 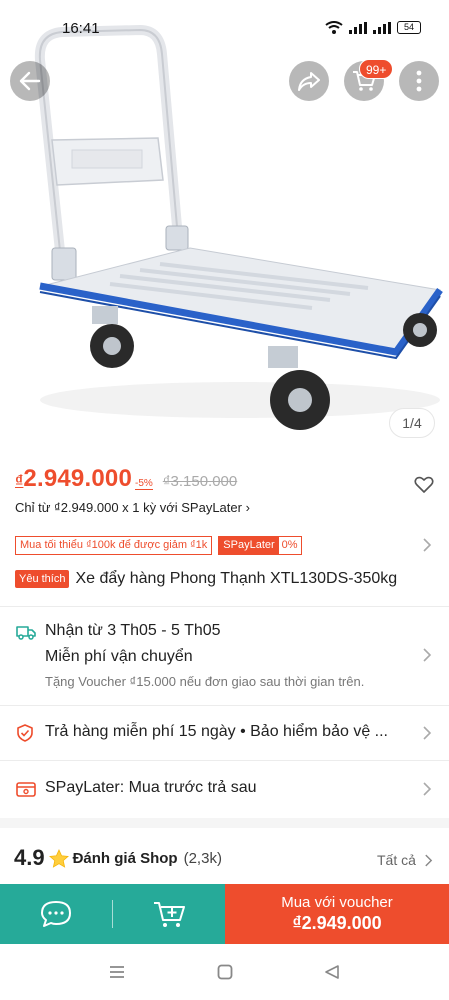 I want to click on spaylater-tag-label: SPayLater, so click(x=249, y=545).